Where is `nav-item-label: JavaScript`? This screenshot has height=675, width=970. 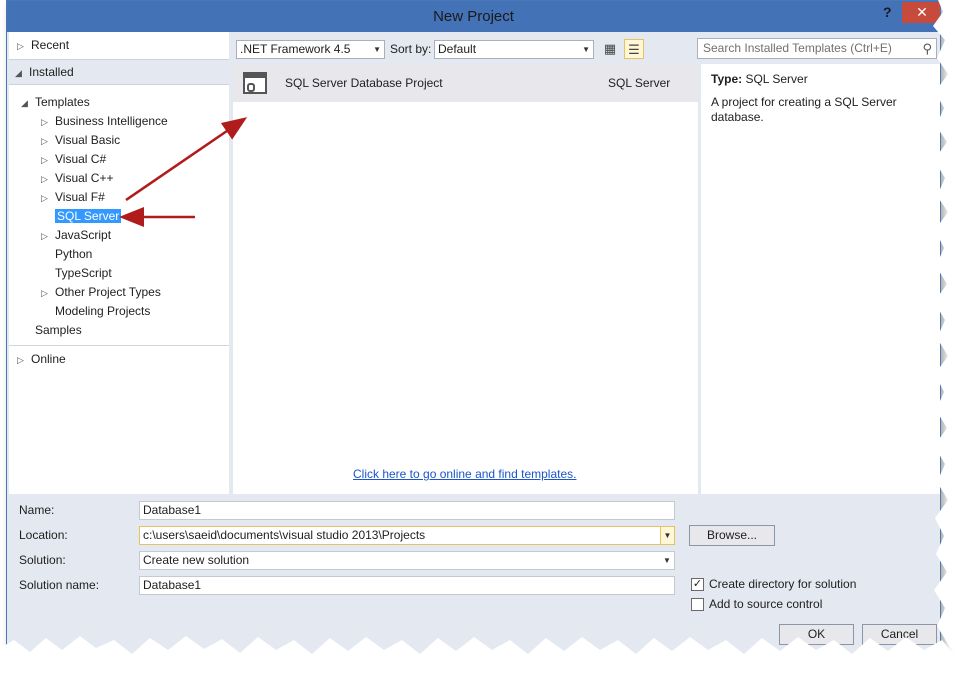 nav-item-label: JavaScript is located at coordinates (83, 235).